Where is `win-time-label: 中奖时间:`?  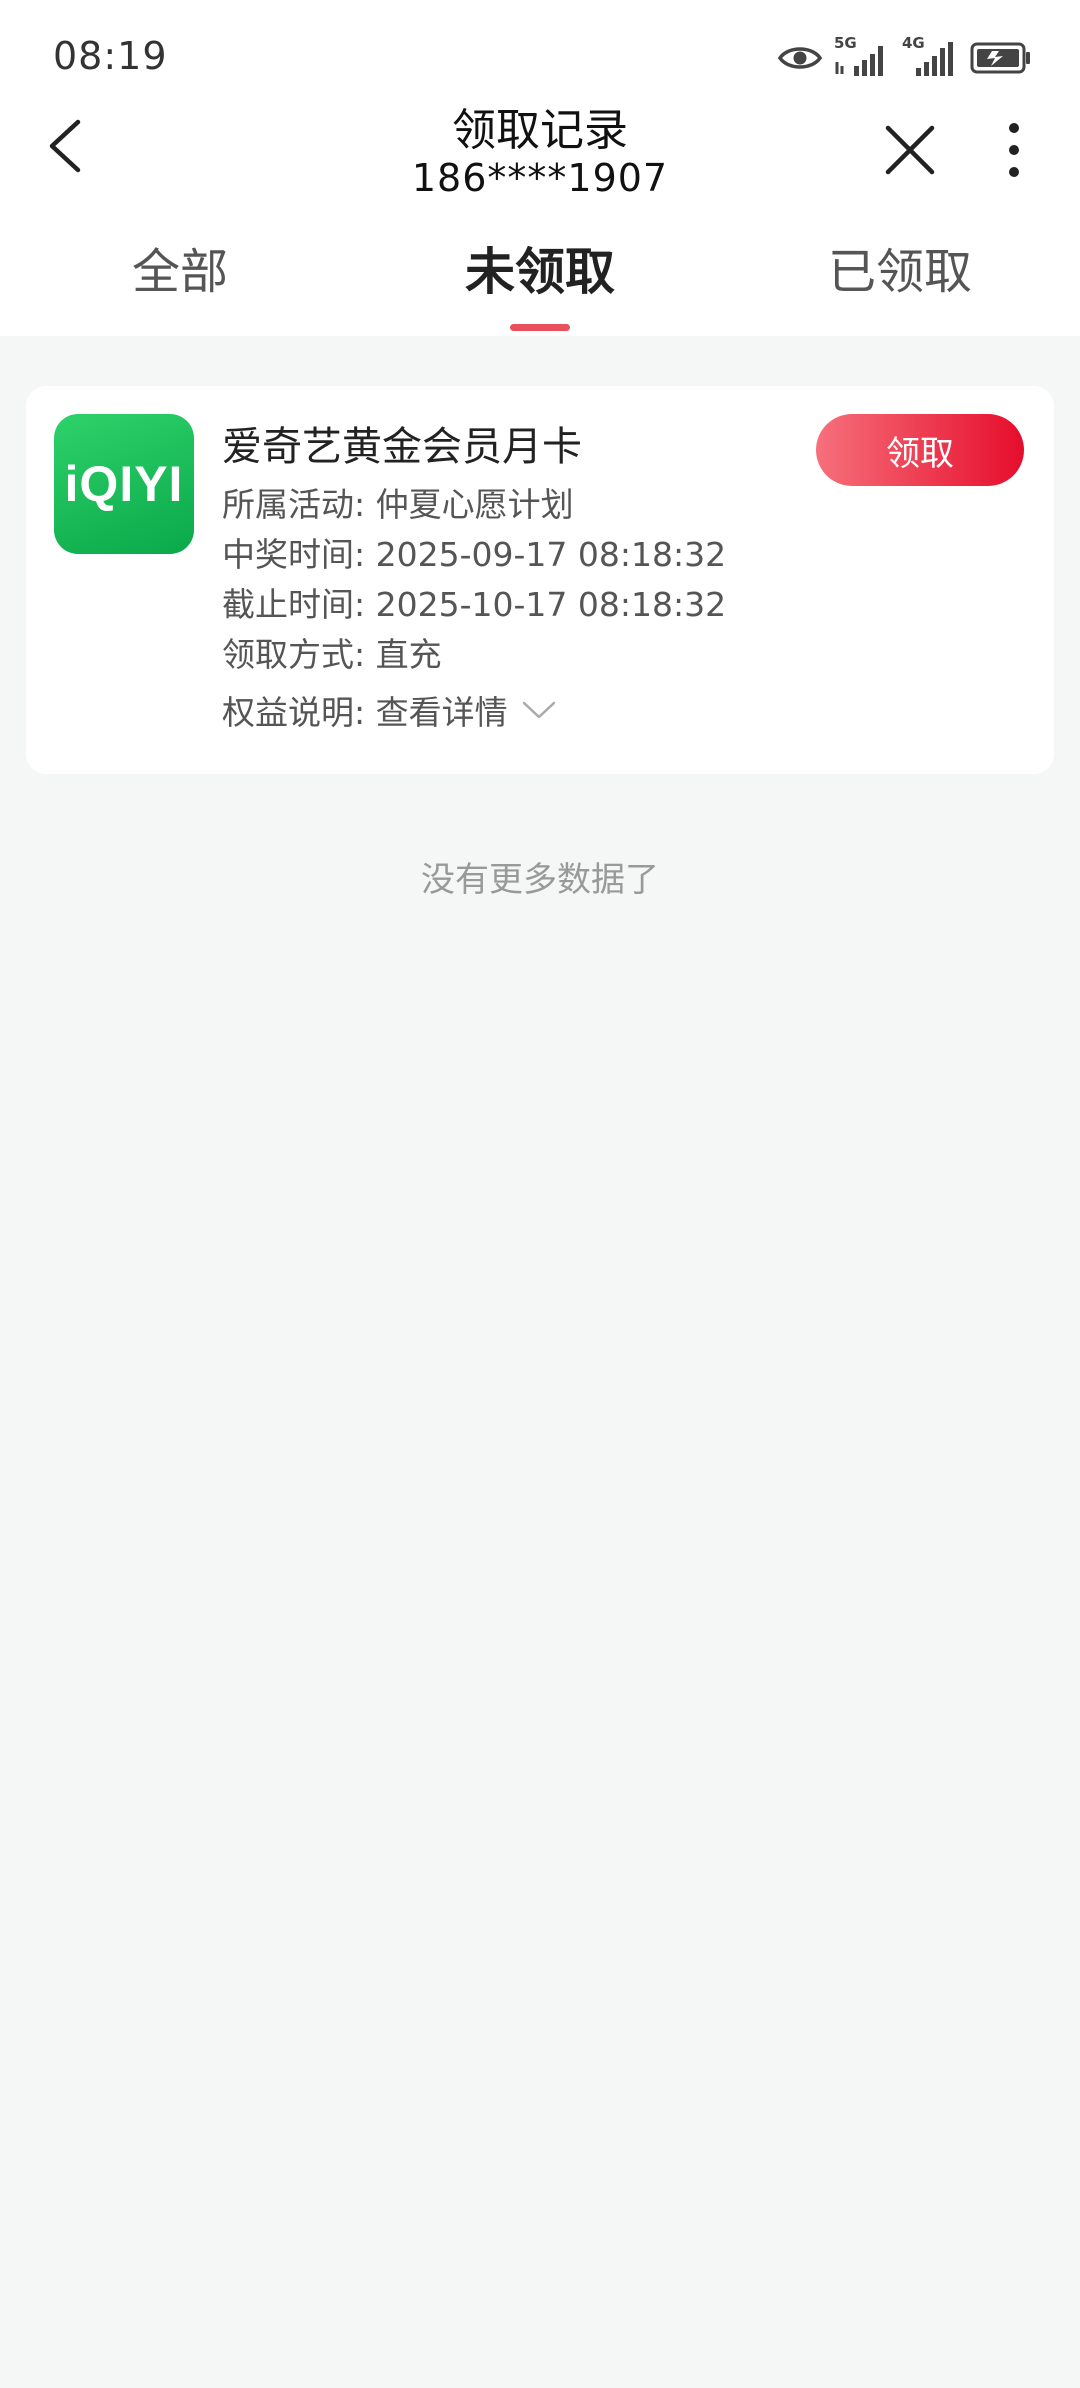 win-time-label: 中奖时间: is located at coordinates (294, 554).